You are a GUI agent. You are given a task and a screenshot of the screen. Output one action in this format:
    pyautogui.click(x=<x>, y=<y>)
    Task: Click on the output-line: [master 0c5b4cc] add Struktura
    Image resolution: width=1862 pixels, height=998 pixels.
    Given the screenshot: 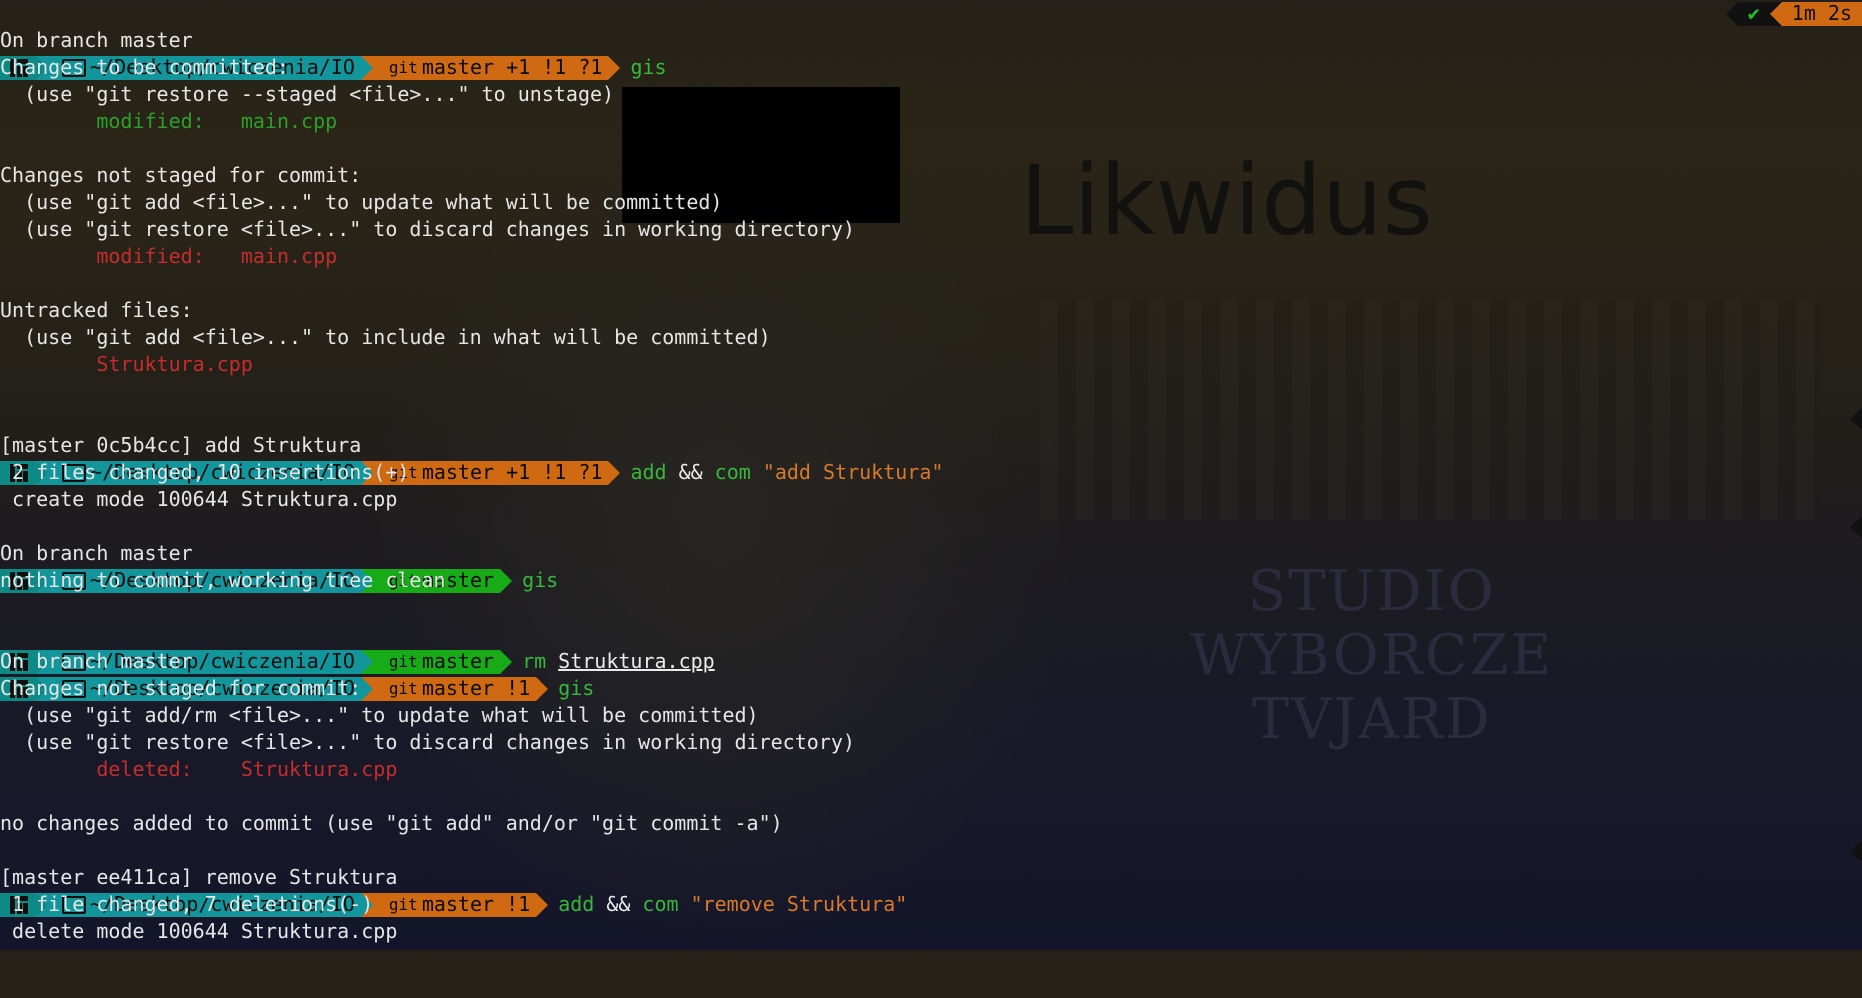 What is the action you would take?
    pyautogui.click(x=181, y=445)
    